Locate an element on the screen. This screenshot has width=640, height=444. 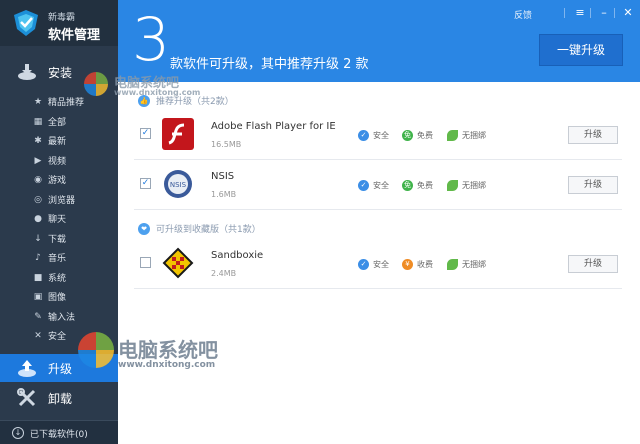
sidebar-category: ♪ 音乐 is located at coordinates (59, 258).